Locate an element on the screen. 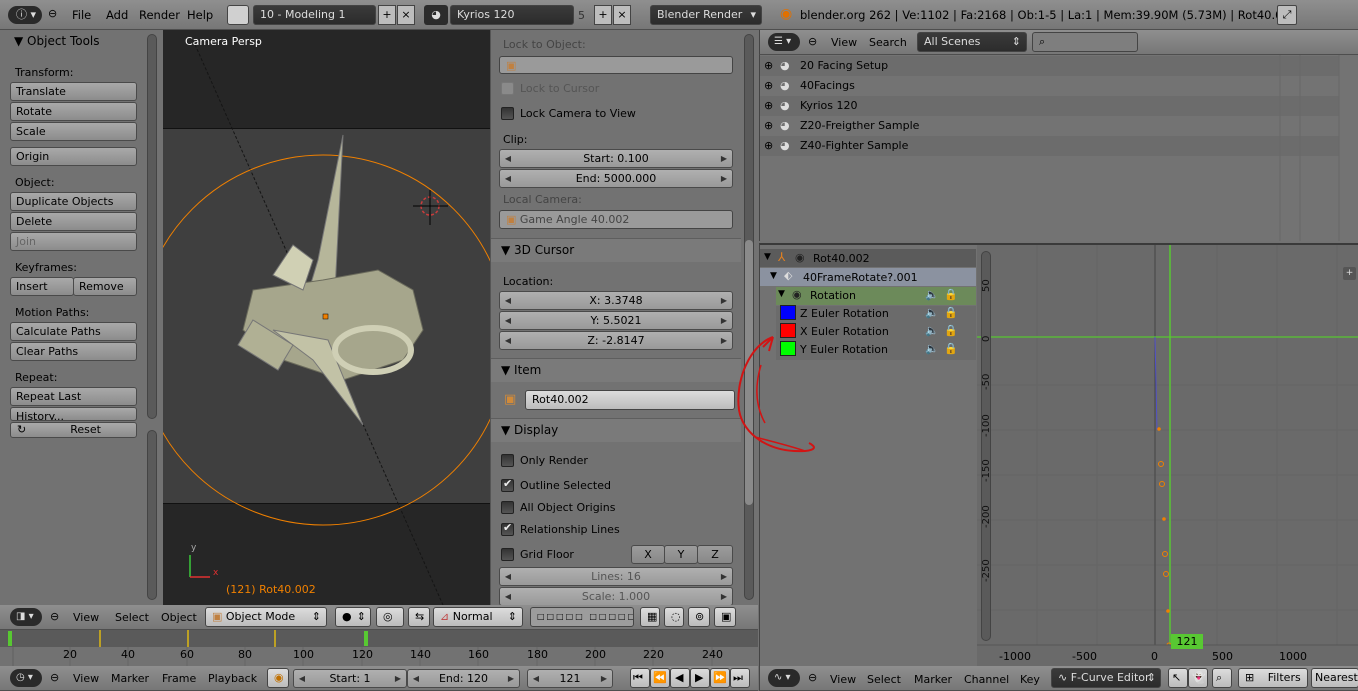 Image resolution: width=1358 pixels, height=691 pixels. render-layer-icon: ▦ is located at coordinates (650, 617).